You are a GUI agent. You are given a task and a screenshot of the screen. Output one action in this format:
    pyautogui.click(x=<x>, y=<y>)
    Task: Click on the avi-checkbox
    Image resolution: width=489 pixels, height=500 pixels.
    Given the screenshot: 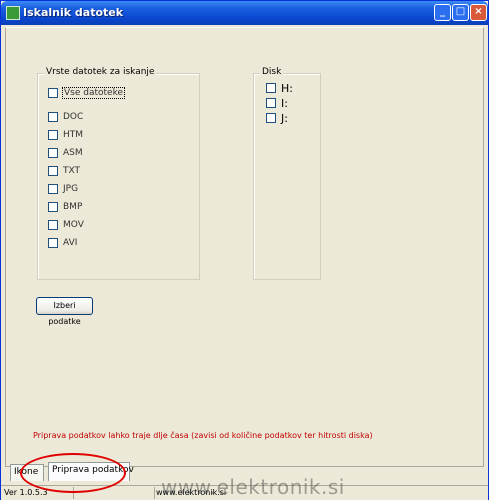 What is the action you would take?
    pyautogui.click(x=53, y=243)
    